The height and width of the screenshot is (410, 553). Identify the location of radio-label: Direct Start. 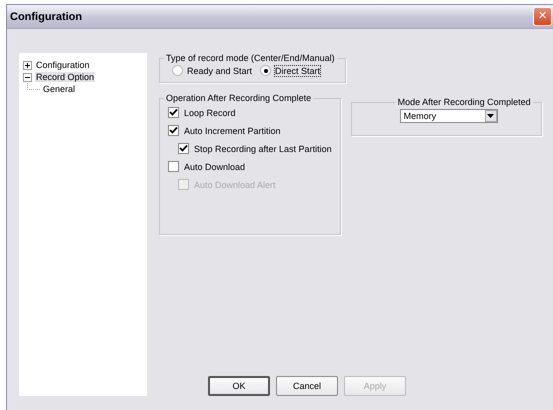
(297, 71).